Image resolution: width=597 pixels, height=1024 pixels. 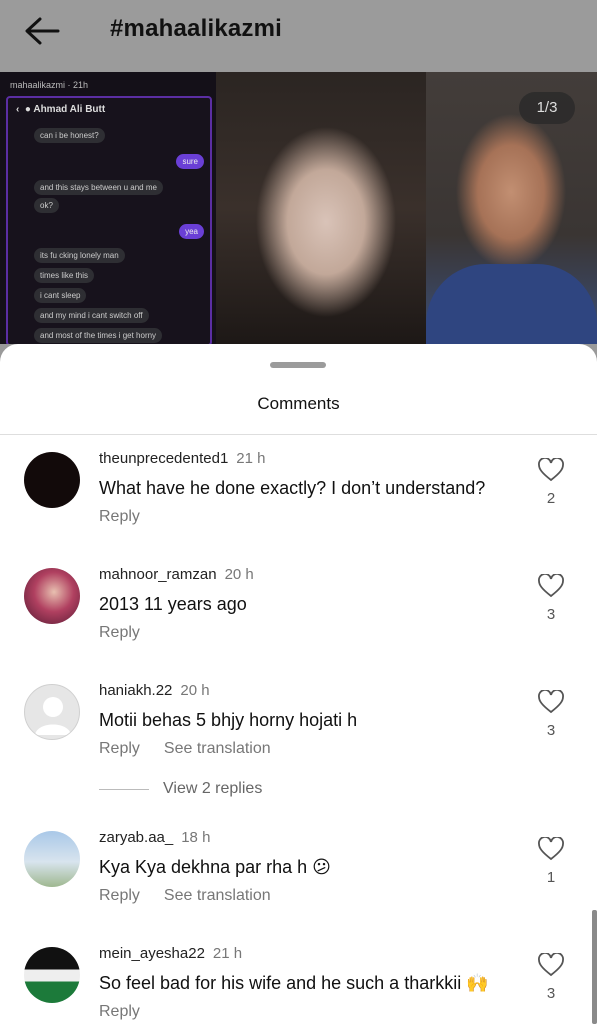 What do you see at coordinates (551, 498) in the screenshot?
I see `like-count: 2` at bounding box center [551, 498].